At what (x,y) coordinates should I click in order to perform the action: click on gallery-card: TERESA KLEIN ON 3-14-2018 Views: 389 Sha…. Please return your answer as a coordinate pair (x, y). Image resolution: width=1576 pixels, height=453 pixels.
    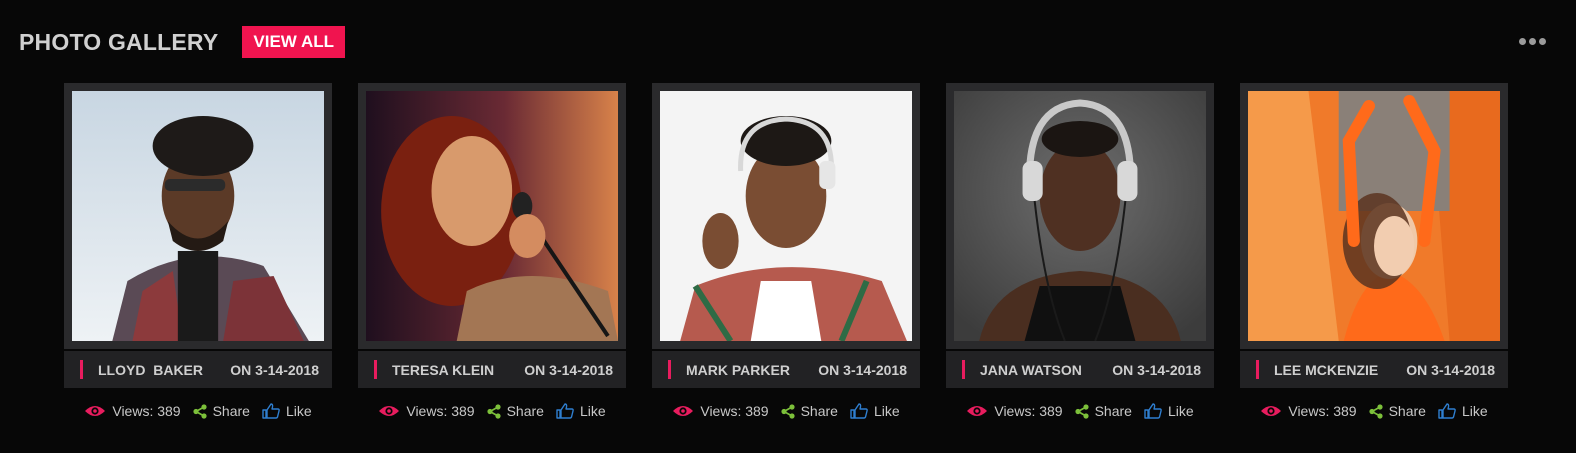
    Looking at the image, I should click on (492, 258).